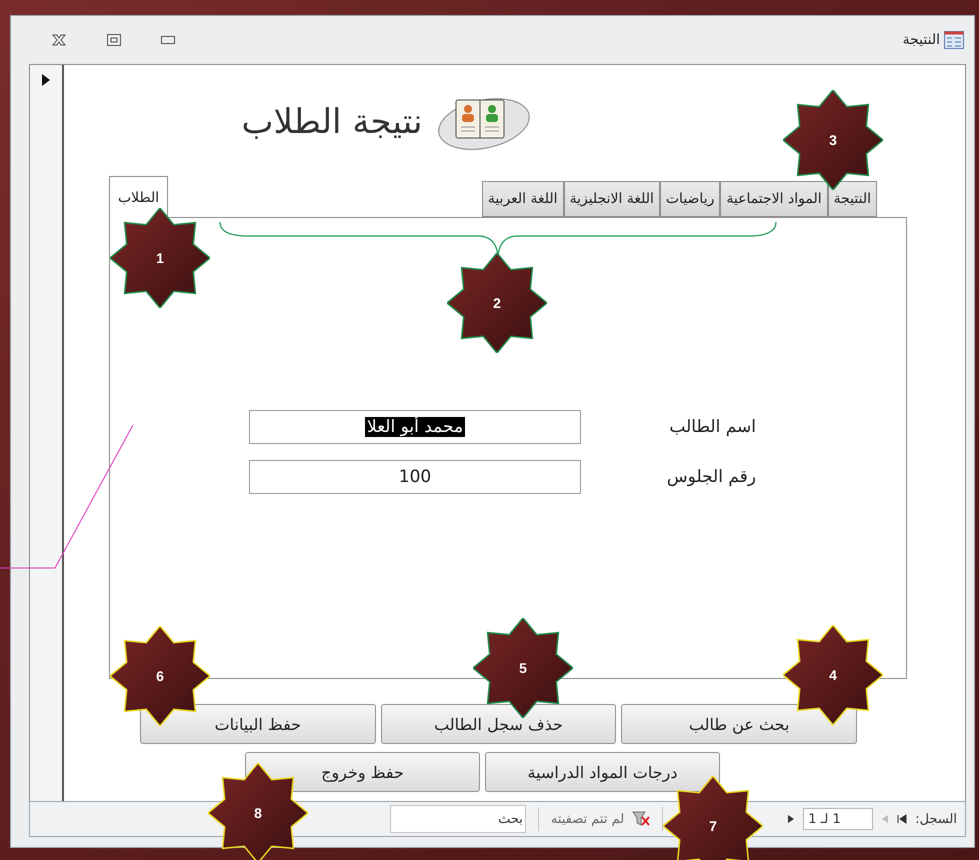  Describe the element at coordinates (739, 724) in the screenshot. I see `form-button: بحث عن طالب` at that location.